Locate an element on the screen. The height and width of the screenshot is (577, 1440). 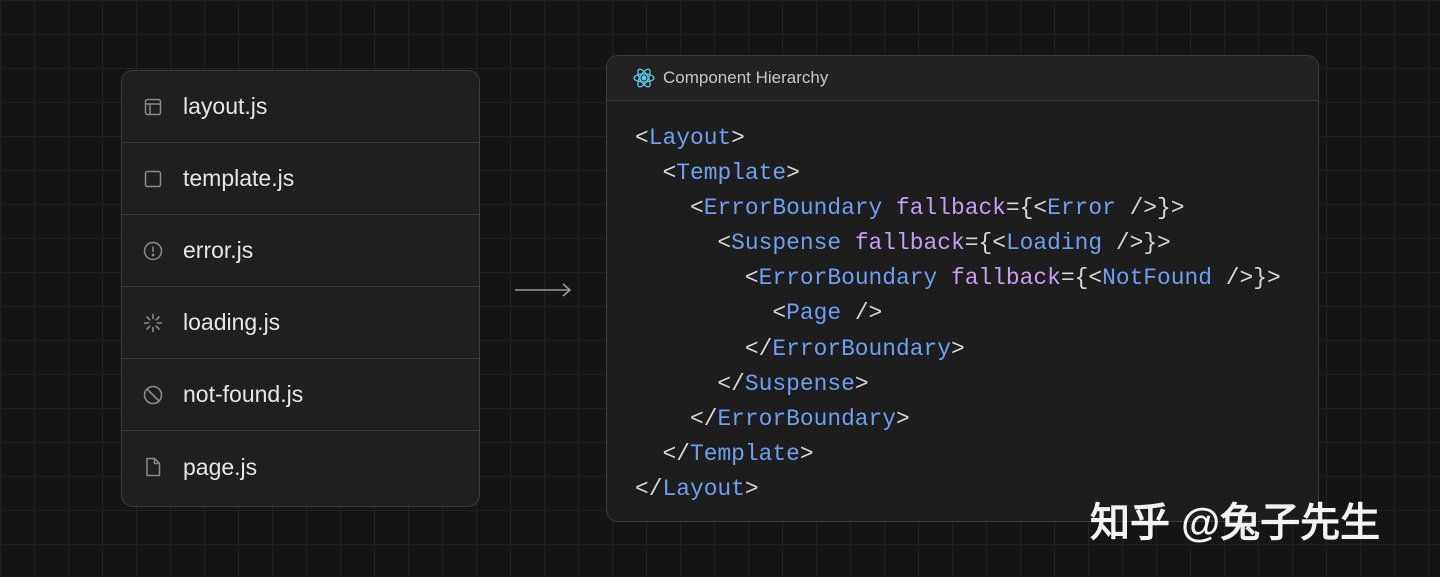
file-name: layout.js is located at coordinates (225, 106).